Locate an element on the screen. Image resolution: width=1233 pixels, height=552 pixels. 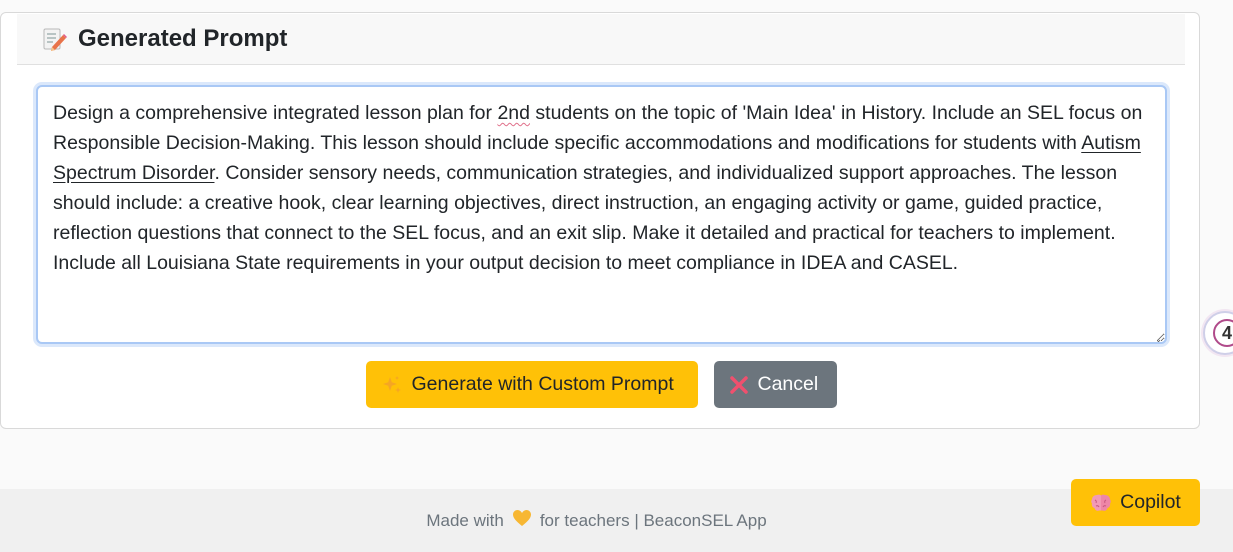
footer-prefix: Made with is located at coordinates (465, 520).